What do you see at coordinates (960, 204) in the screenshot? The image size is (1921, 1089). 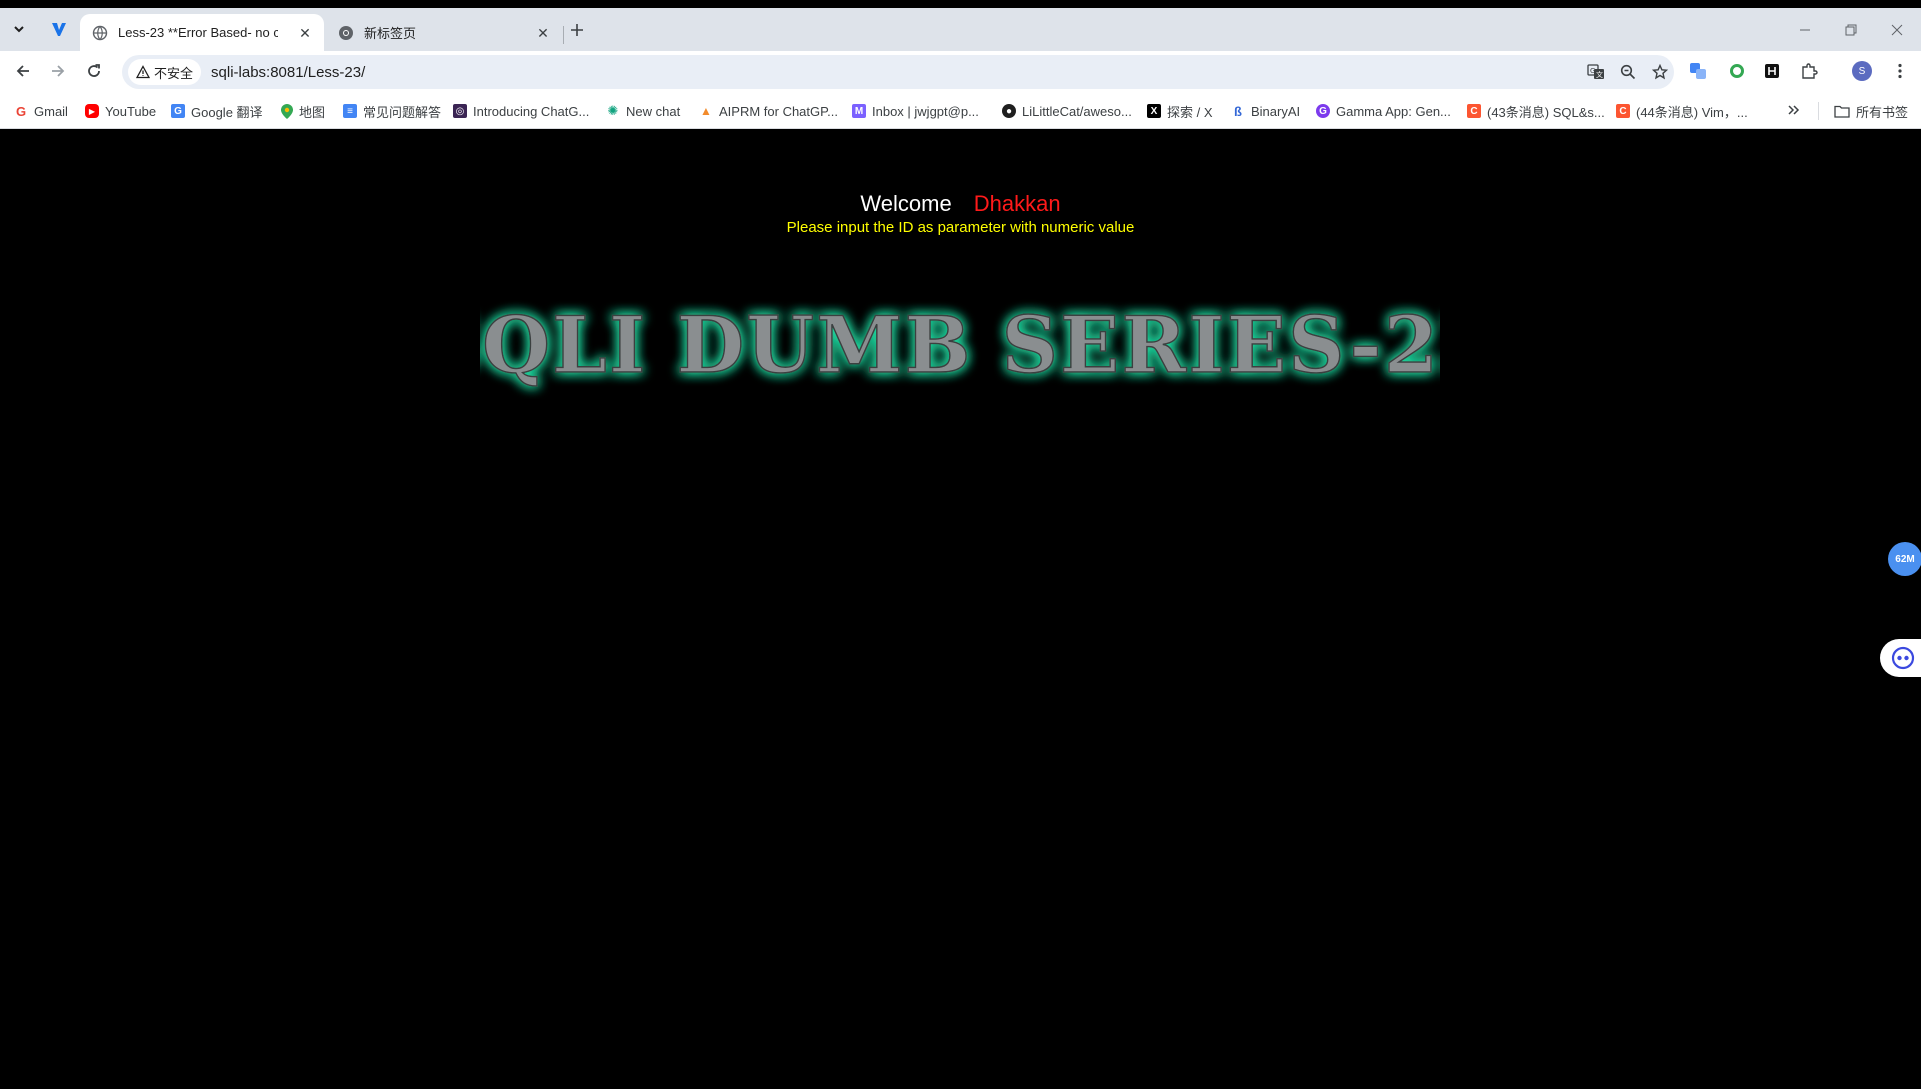 I see `welcome-line: Welcome Dhakkan` at bounding box center [960, 204].